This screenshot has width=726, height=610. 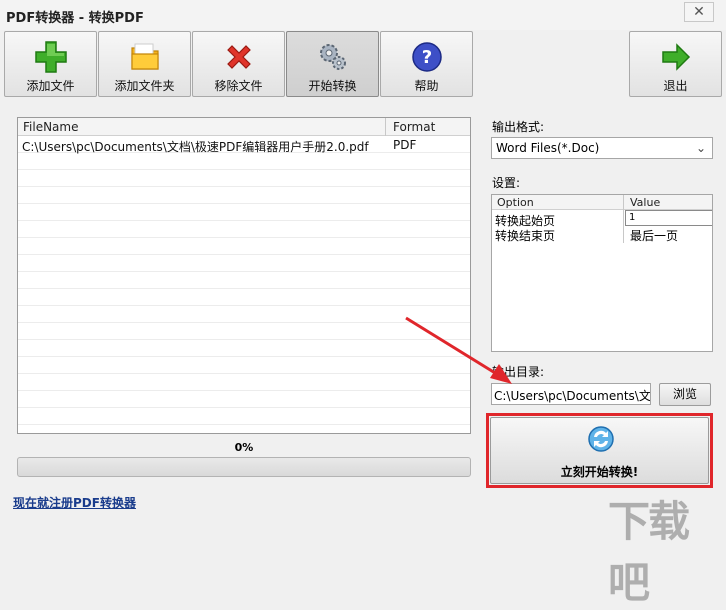 I want to click on arrow-right-icon, so click(x=675, y=57).